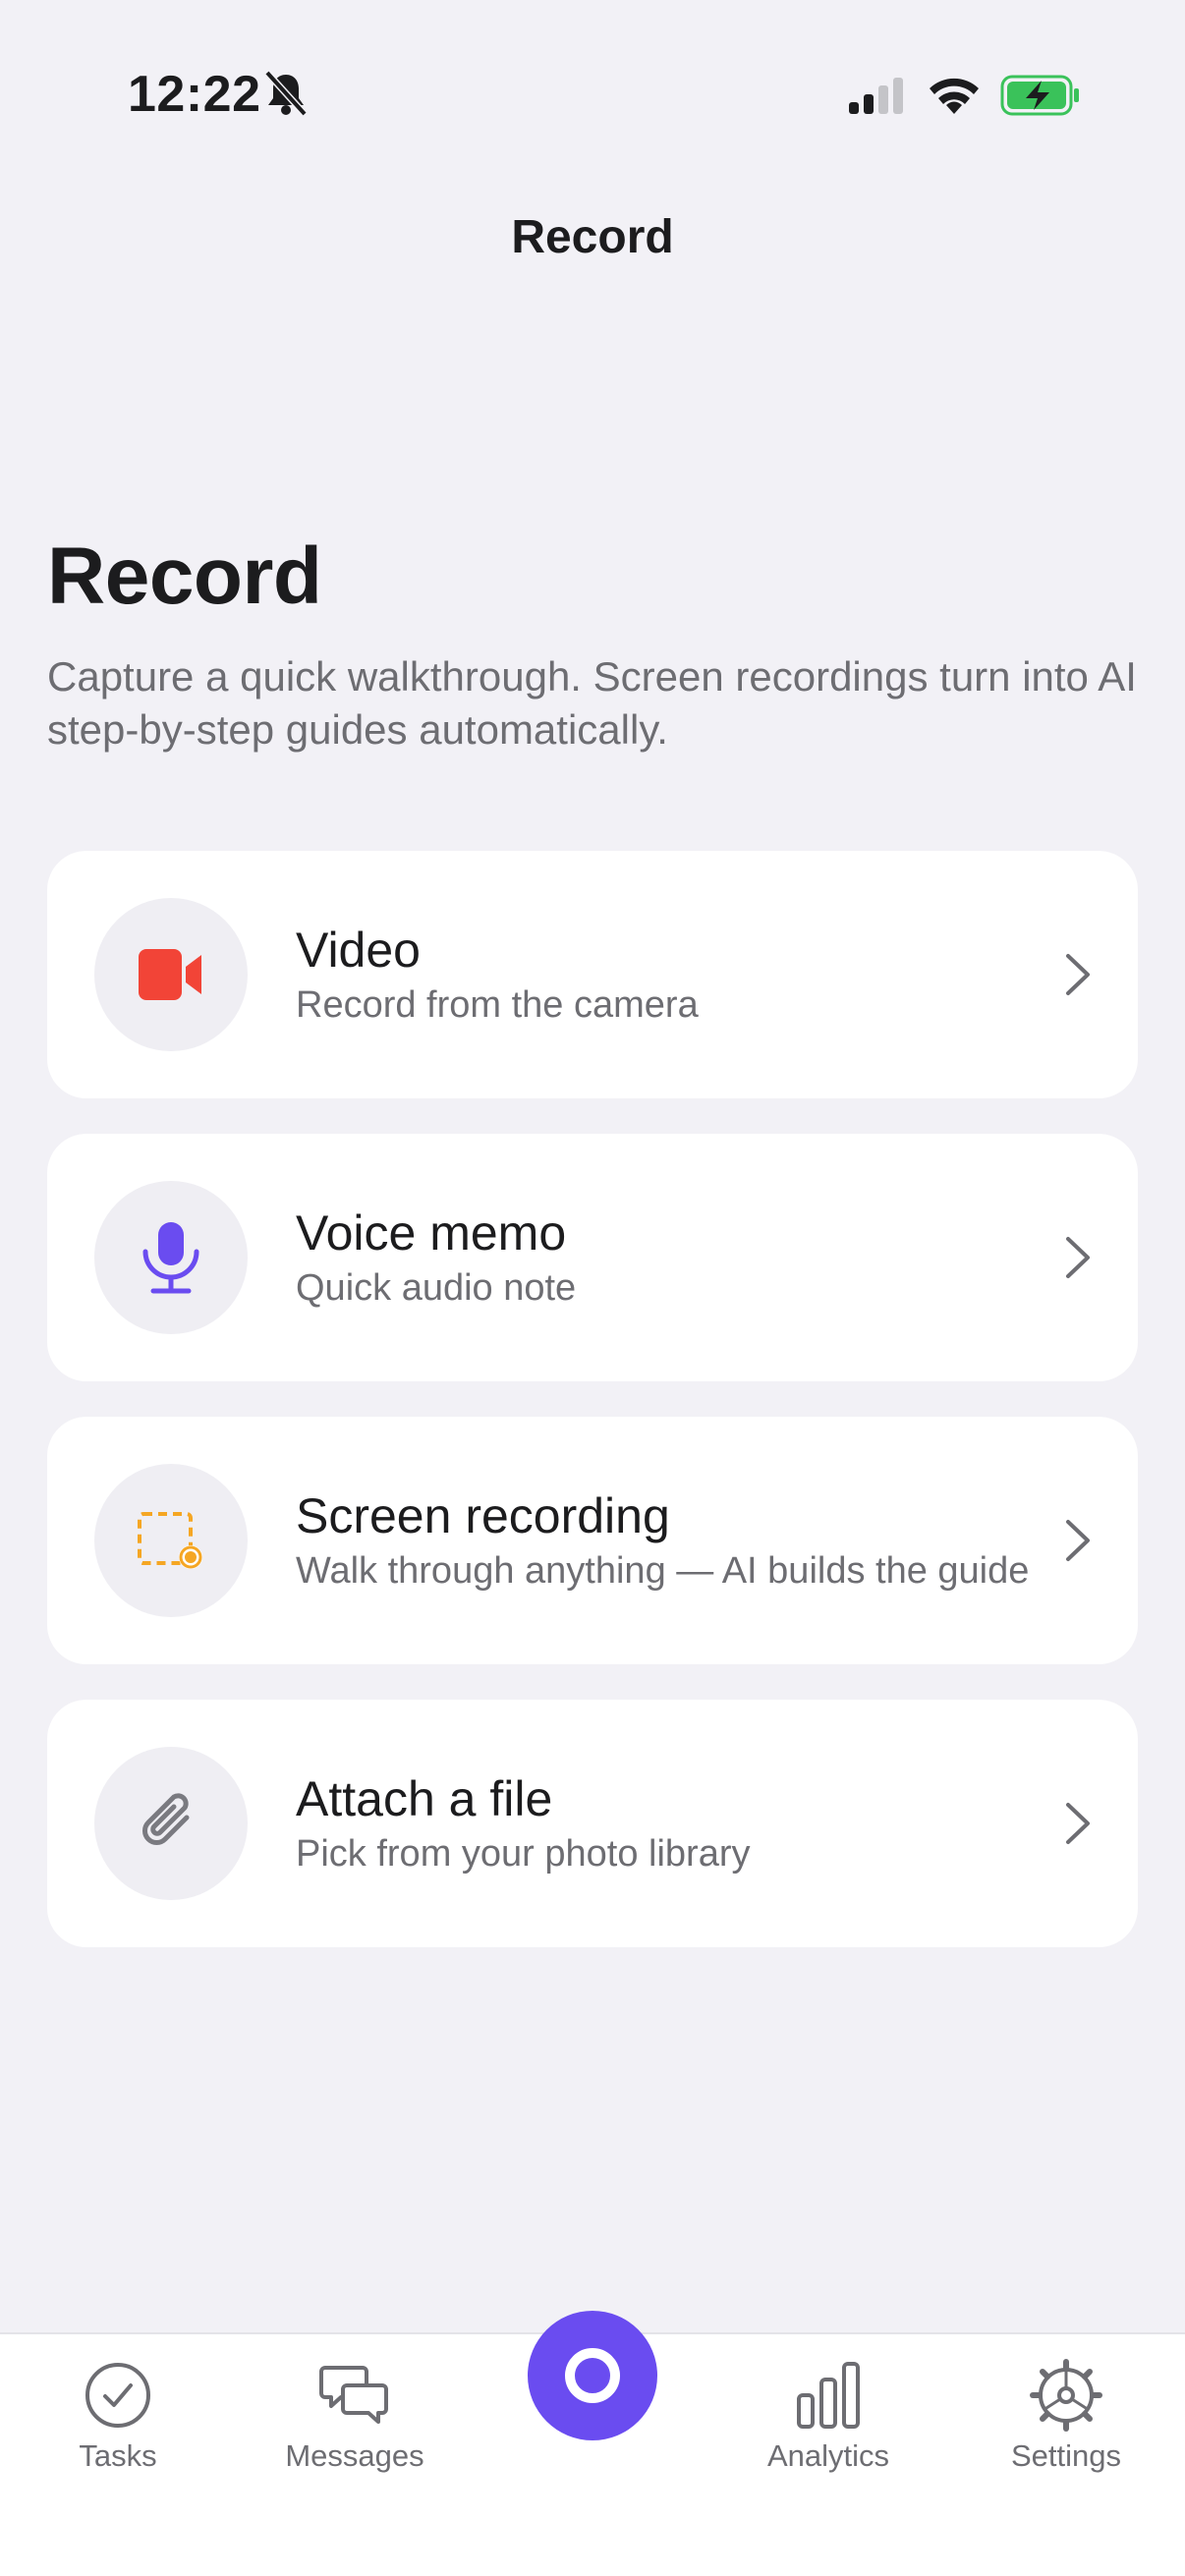 The height and width of the screenshot is (2576, 1185). Describe the element at coordinates (118, 2395) in the screenshot. I see `checkmark-circle-icon` at that location.